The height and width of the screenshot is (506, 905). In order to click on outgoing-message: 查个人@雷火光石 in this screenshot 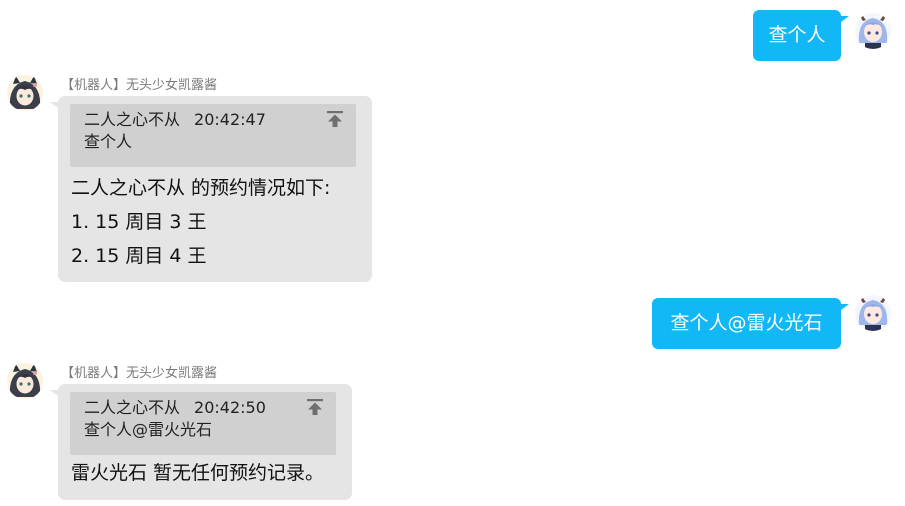, I will do `click(750, 323)`.